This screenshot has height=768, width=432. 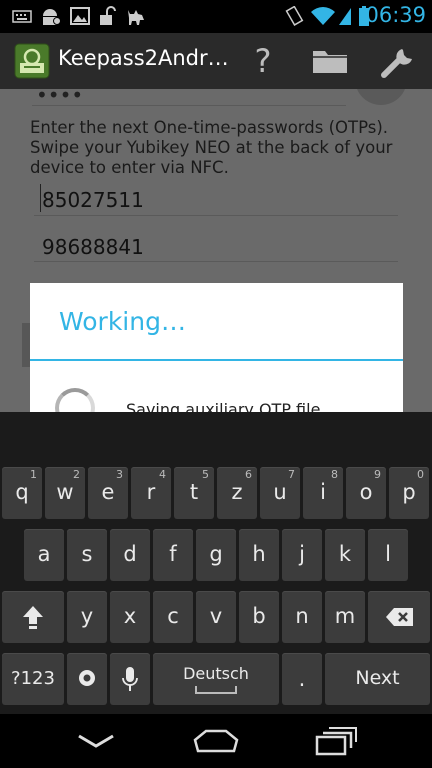 I want to click on key-w: 2w, so click(x=65, y=493).